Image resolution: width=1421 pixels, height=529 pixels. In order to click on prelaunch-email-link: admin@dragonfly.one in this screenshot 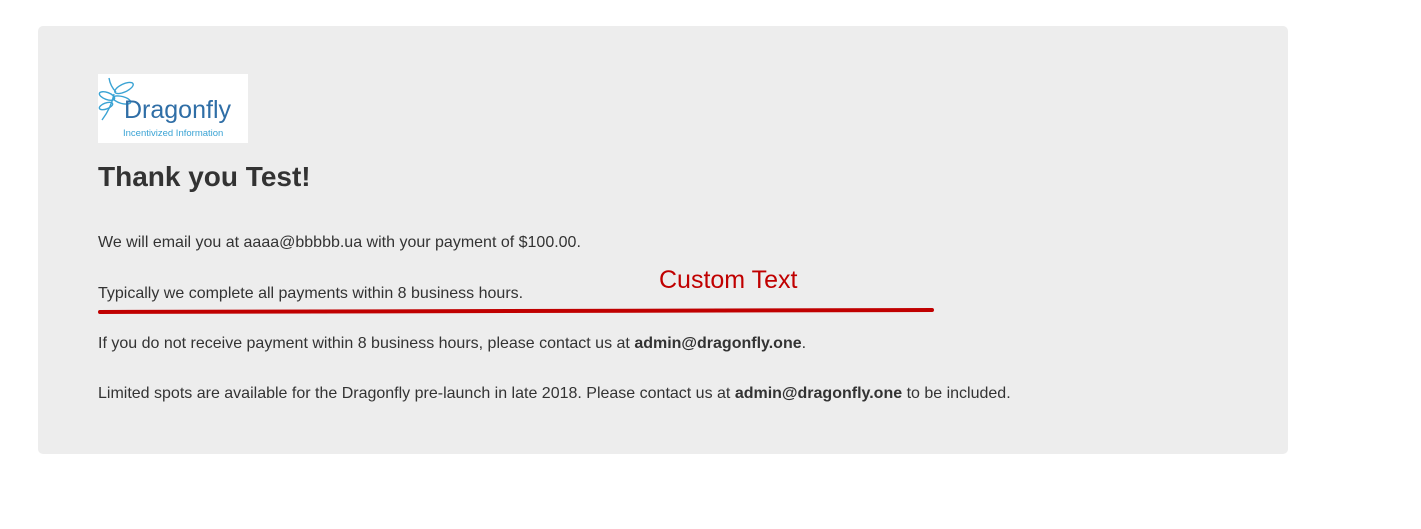, I will do `click(818, 393)`.